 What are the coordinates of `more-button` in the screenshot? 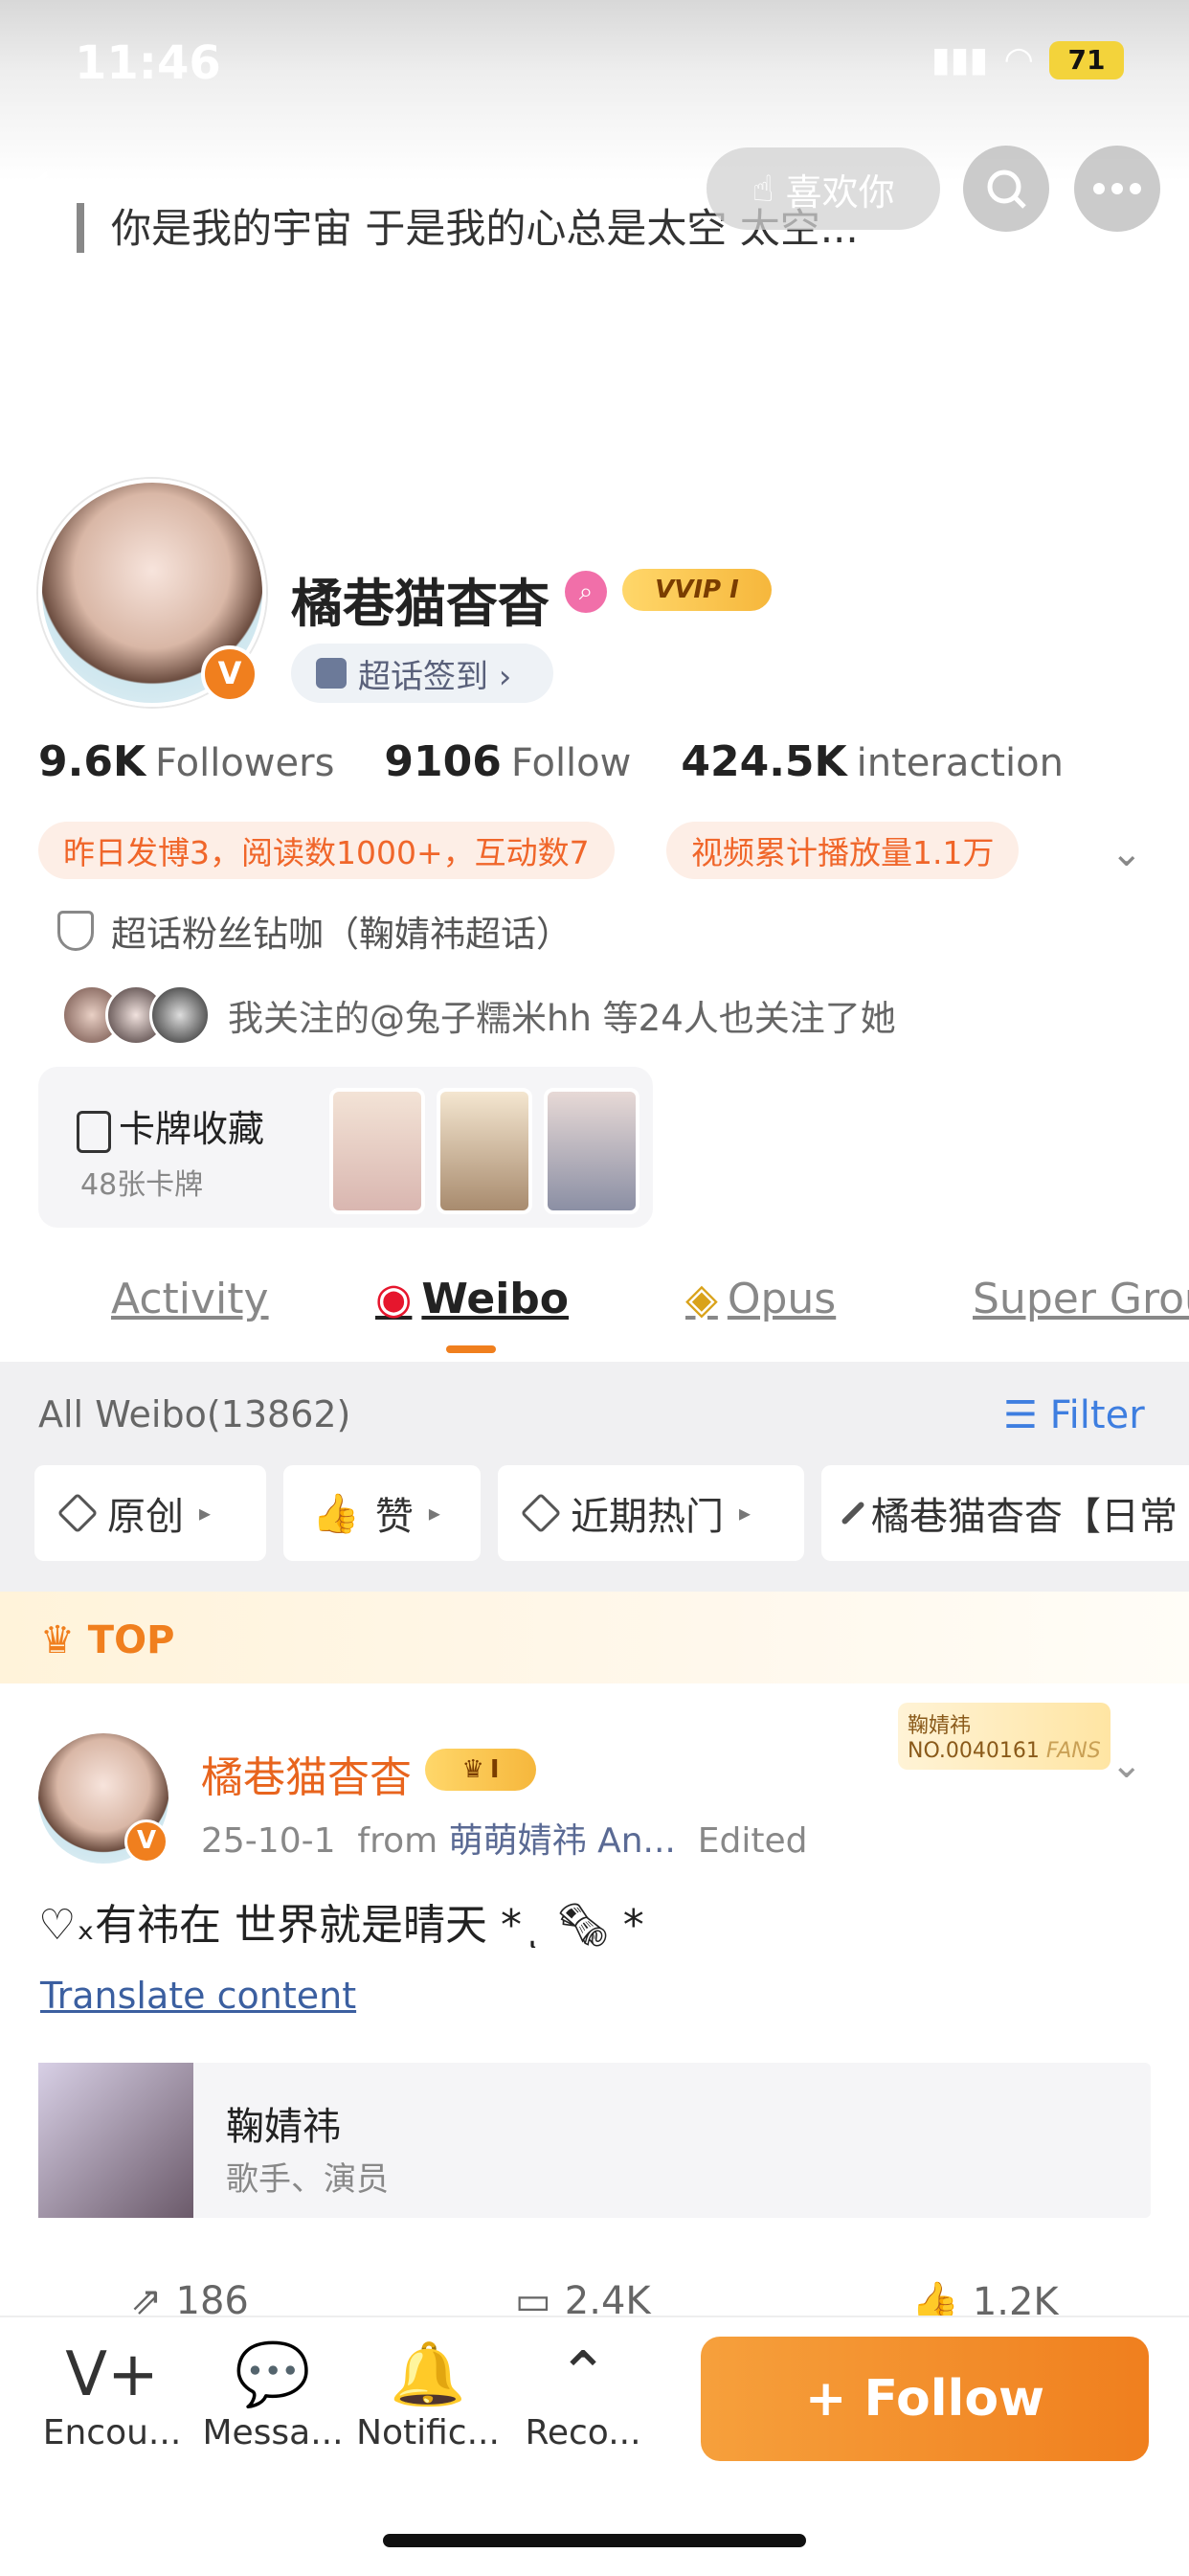 It's located at (1117, 189).